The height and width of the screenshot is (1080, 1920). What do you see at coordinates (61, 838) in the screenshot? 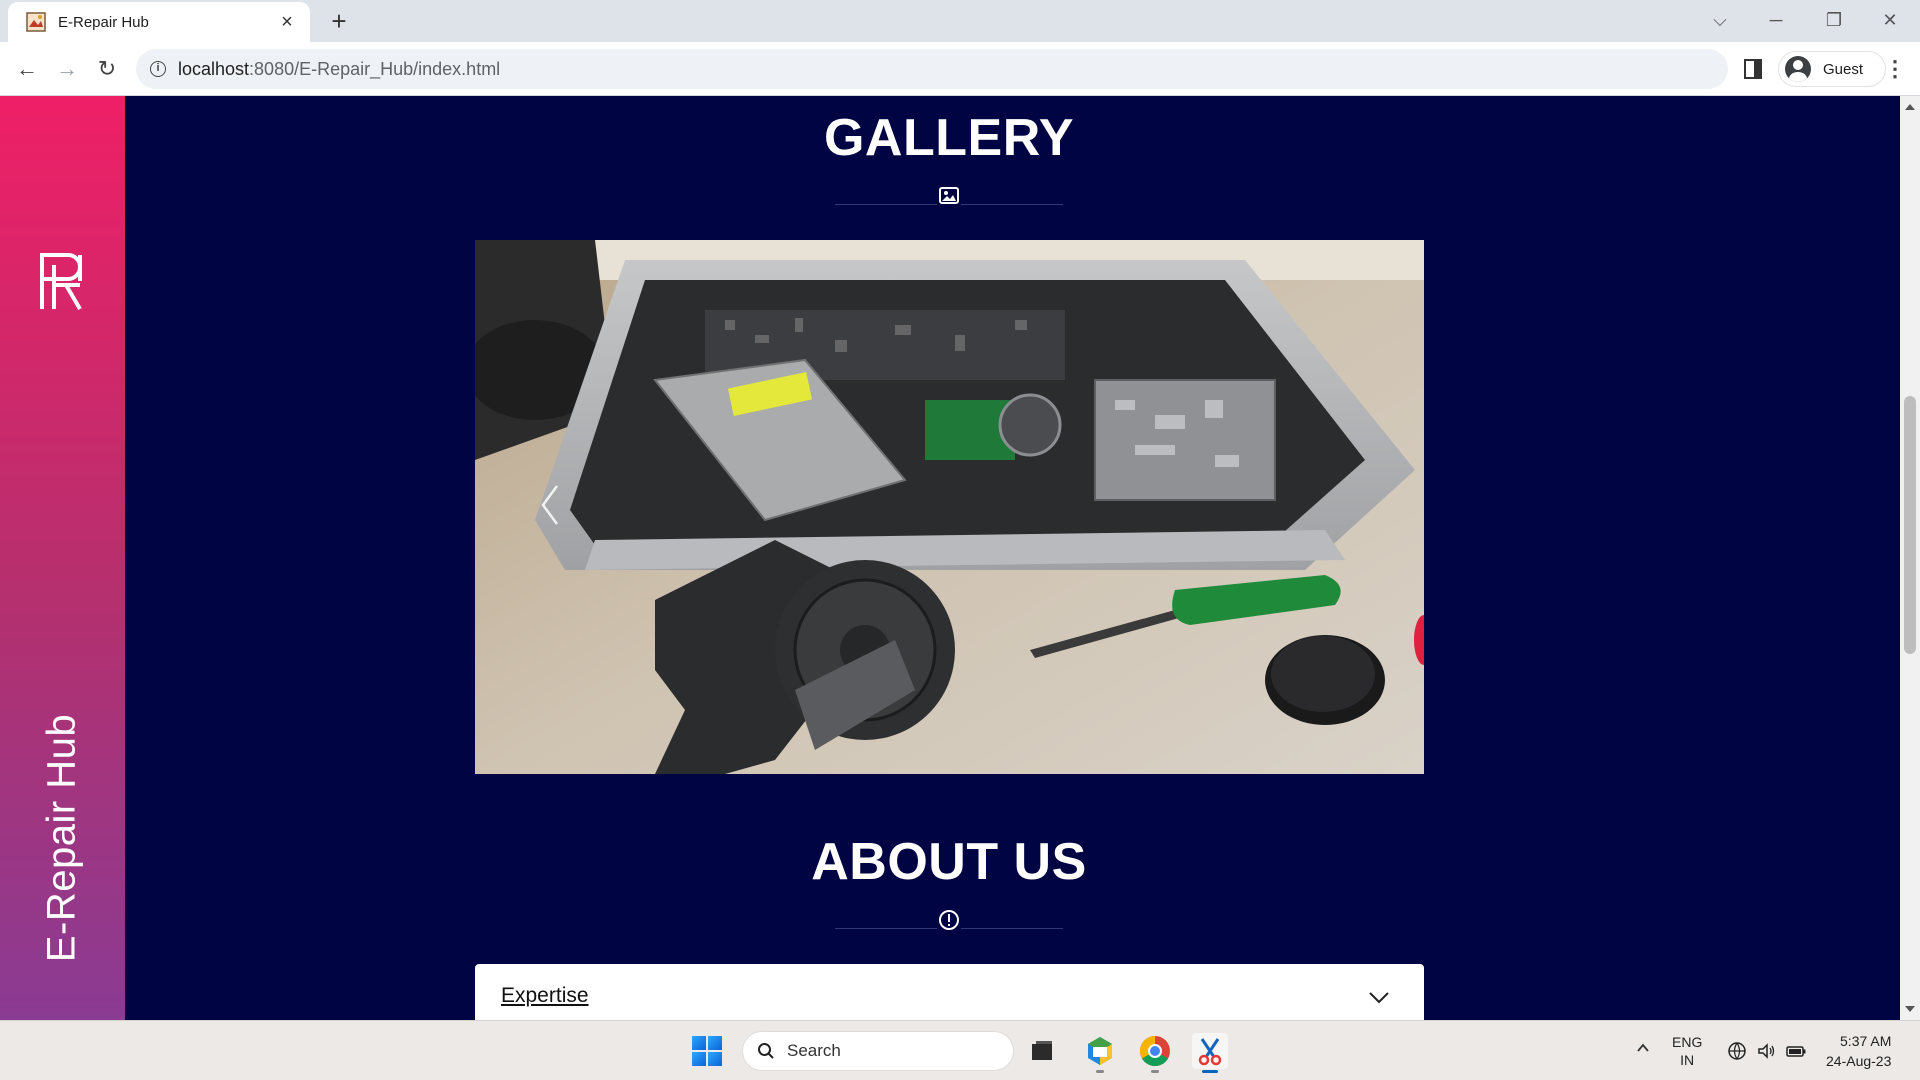
I see `brand-name-vertical: E-Repair Hub` at bounding box center [61, 838].